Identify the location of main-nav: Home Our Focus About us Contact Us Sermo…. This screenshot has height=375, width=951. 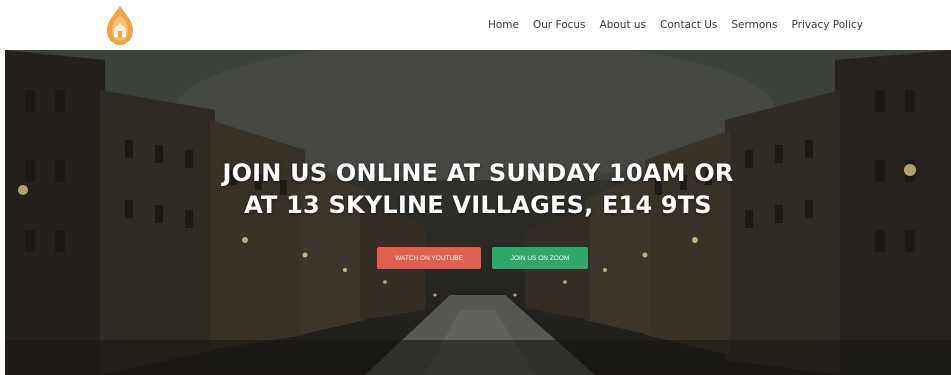
(675, 25).